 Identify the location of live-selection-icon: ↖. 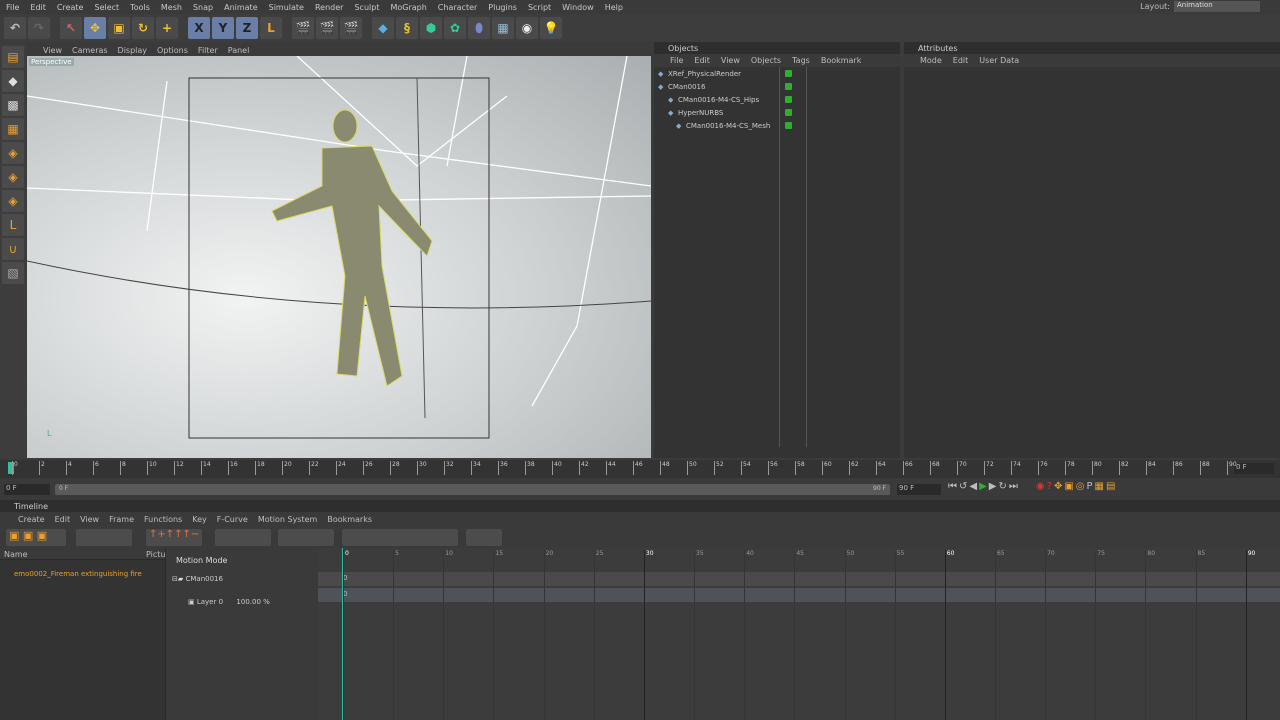
(71, 28).